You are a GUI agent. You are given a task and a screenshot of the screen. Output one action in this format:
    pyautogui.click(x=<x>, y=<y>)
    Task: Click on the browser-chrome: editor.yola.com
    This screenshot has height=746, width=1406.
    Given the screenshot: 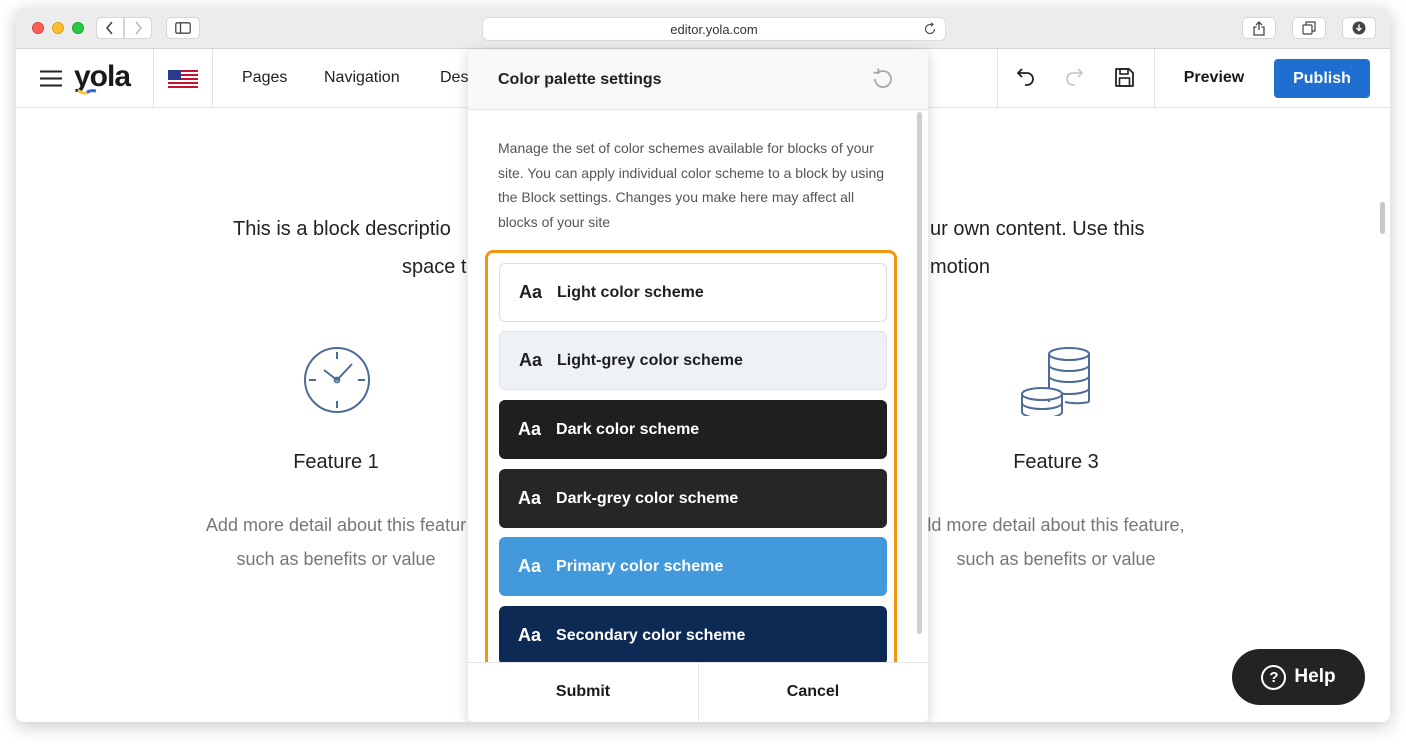 What is the action you would take?
    pyautogui.click(x=703, y=28)
    